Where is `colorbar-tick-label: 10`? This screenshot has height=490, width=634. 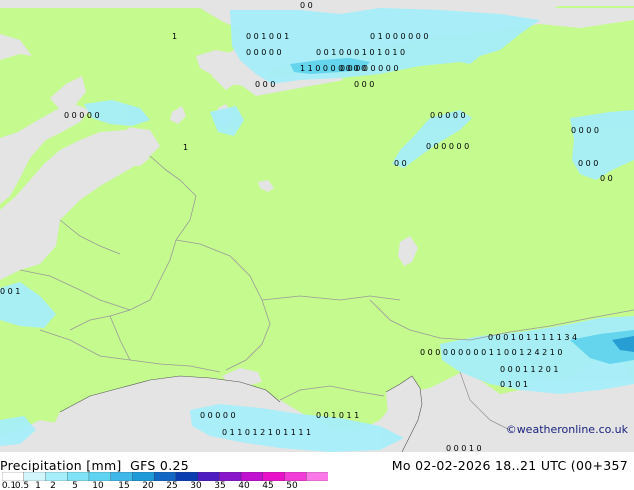
colorbar-tick-label: 10 is located at coordinates (98, 485).